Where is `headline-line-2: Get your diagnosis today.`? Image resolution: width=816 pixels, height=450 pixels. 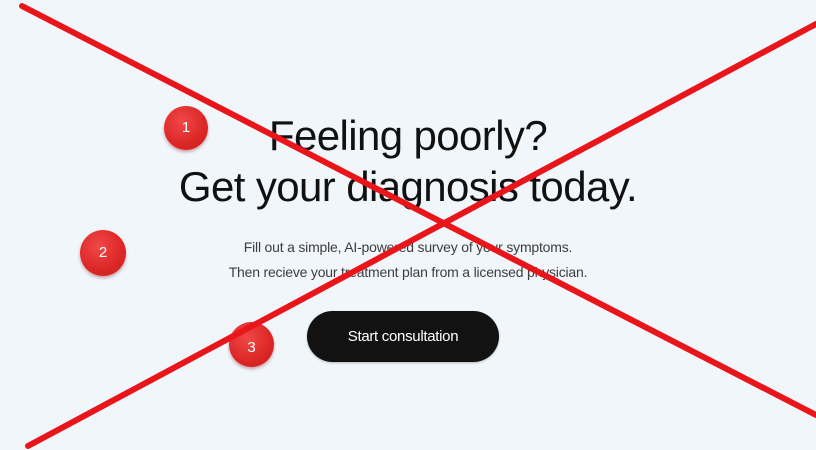 headline-line-2: Get your diagnosis today. is located at coordinates (408, 186).